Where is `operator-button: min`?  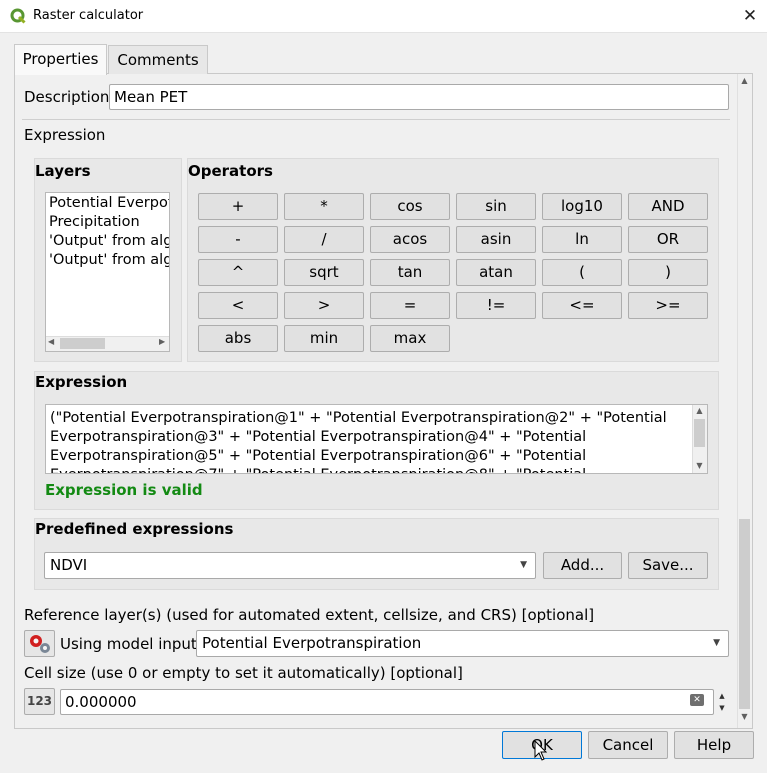 operator-button: min is located at coordinates (324, 338).